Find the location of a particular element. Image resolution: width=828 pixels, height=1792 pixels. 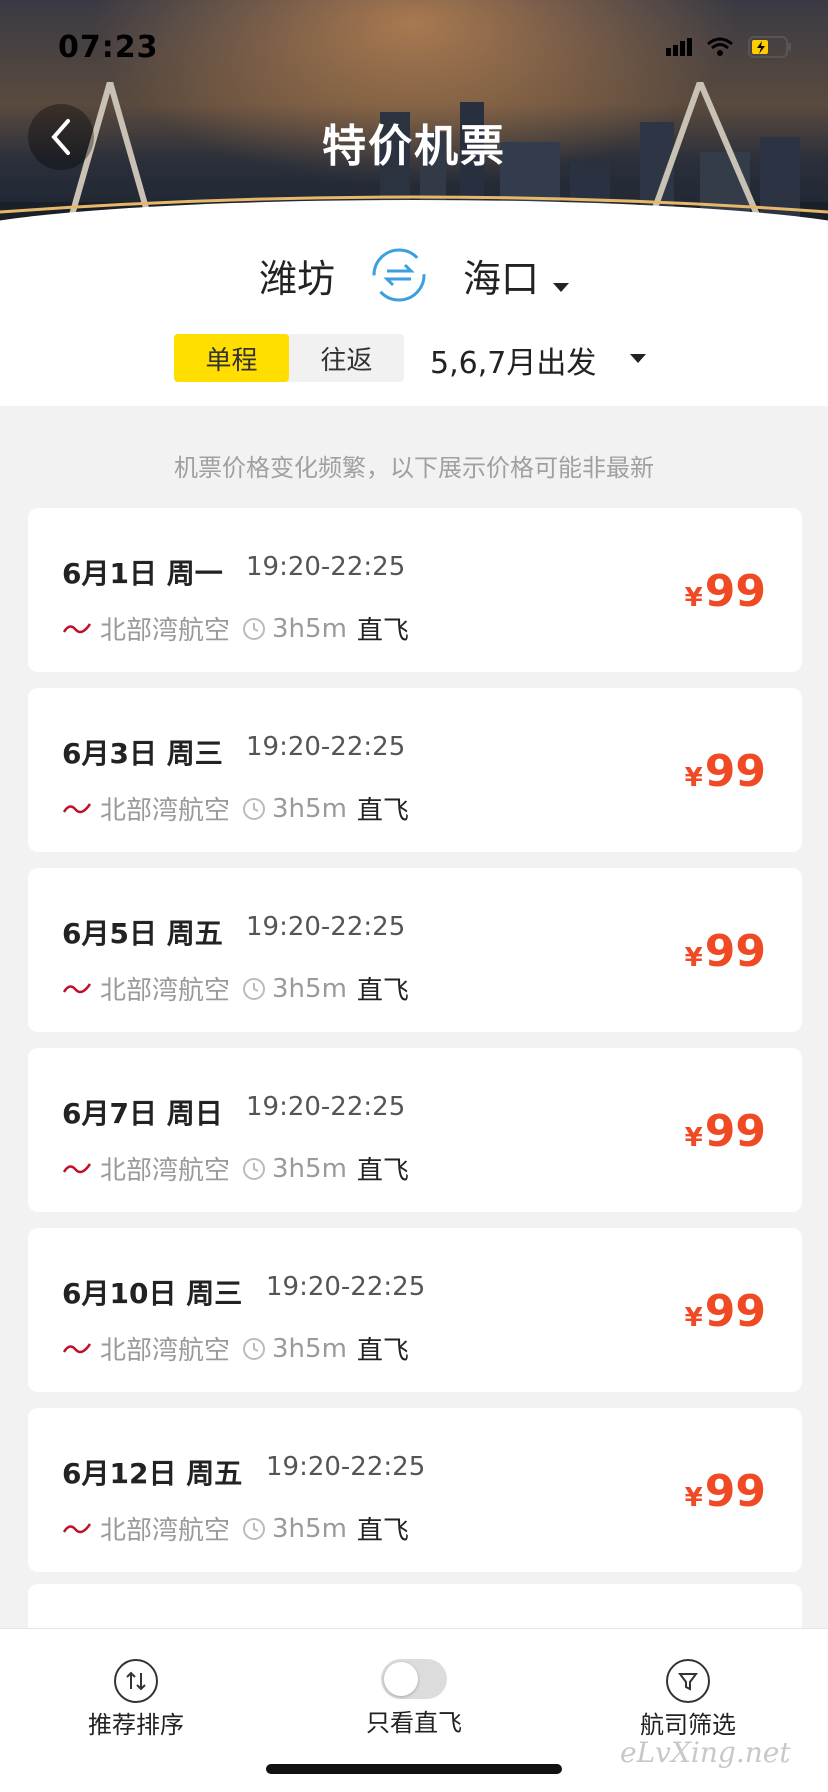

status-icons is located at coordinates (729, 47).